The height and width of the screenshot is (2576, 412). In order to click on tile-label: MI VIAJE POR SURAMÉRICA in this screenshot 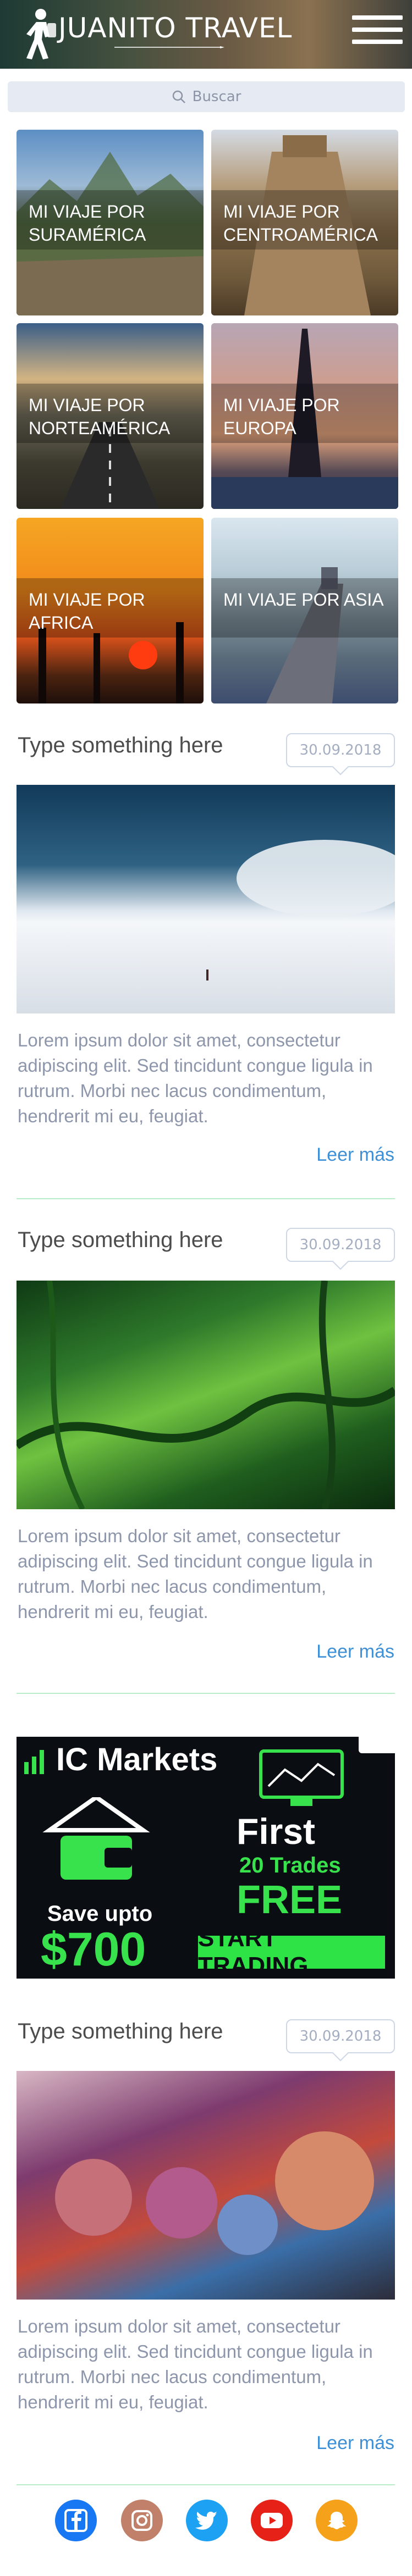, I will do `click(87, 223)`.